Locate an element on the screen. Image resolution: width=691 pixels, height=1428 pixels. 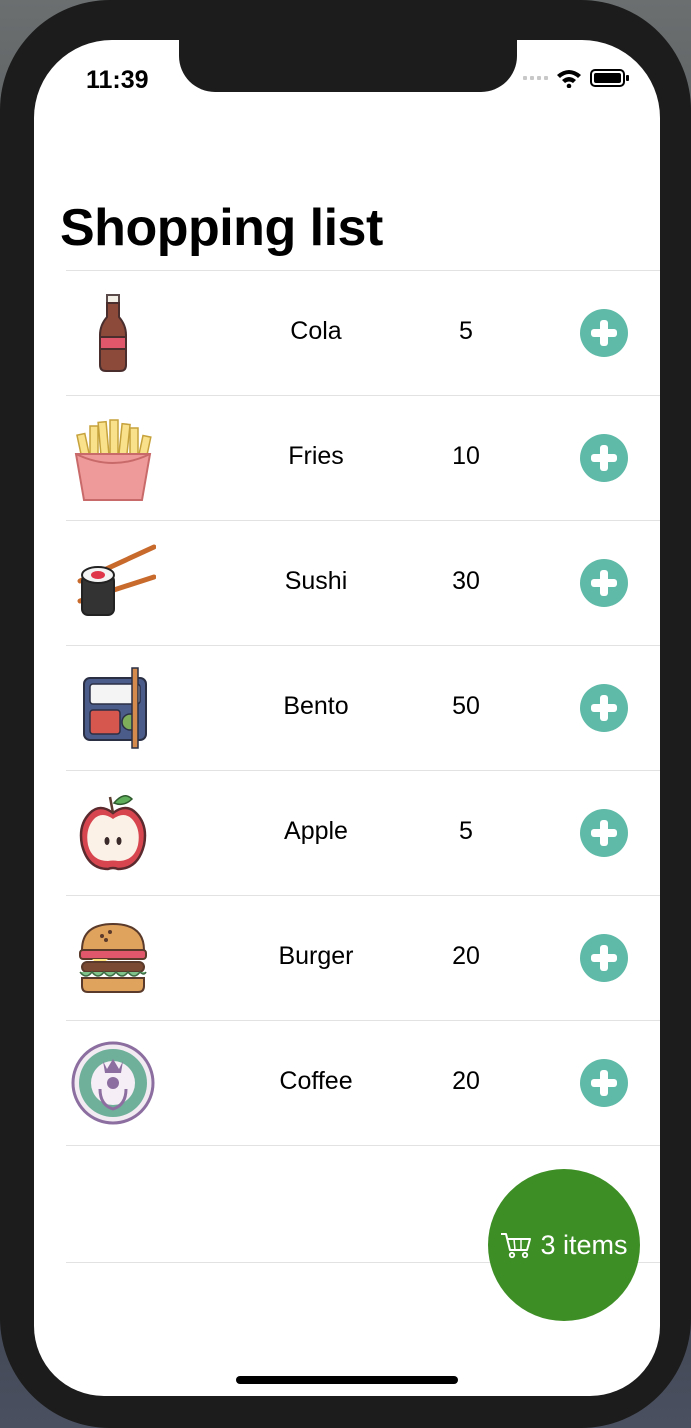
device-notch is located at coordinates (348, 66).